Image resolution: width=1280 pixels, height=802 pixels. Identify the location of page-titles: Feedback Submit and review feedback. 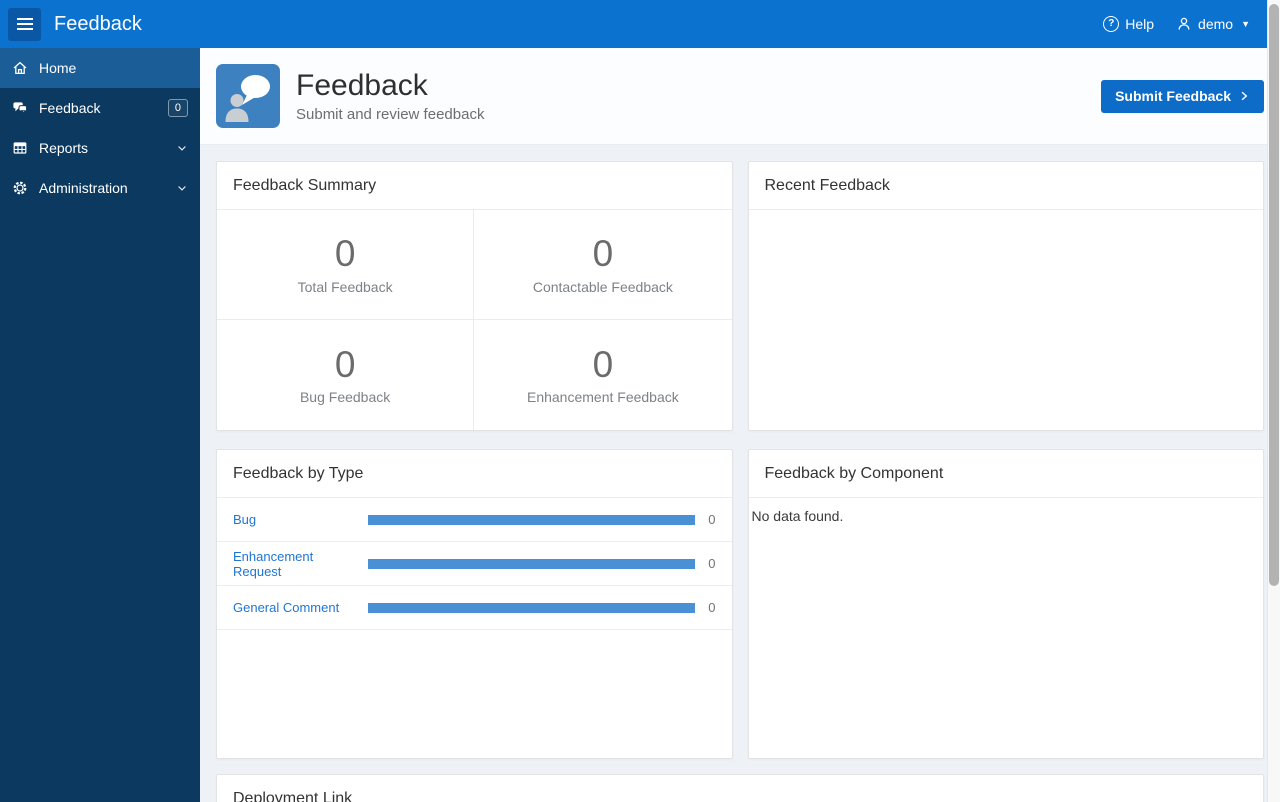
(390, 96).